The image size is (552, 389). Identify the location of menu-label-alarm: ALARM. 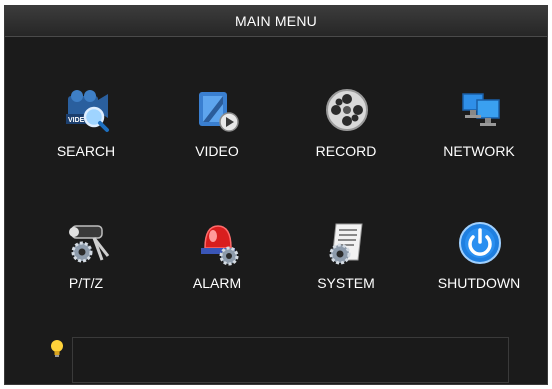
(217, 283).